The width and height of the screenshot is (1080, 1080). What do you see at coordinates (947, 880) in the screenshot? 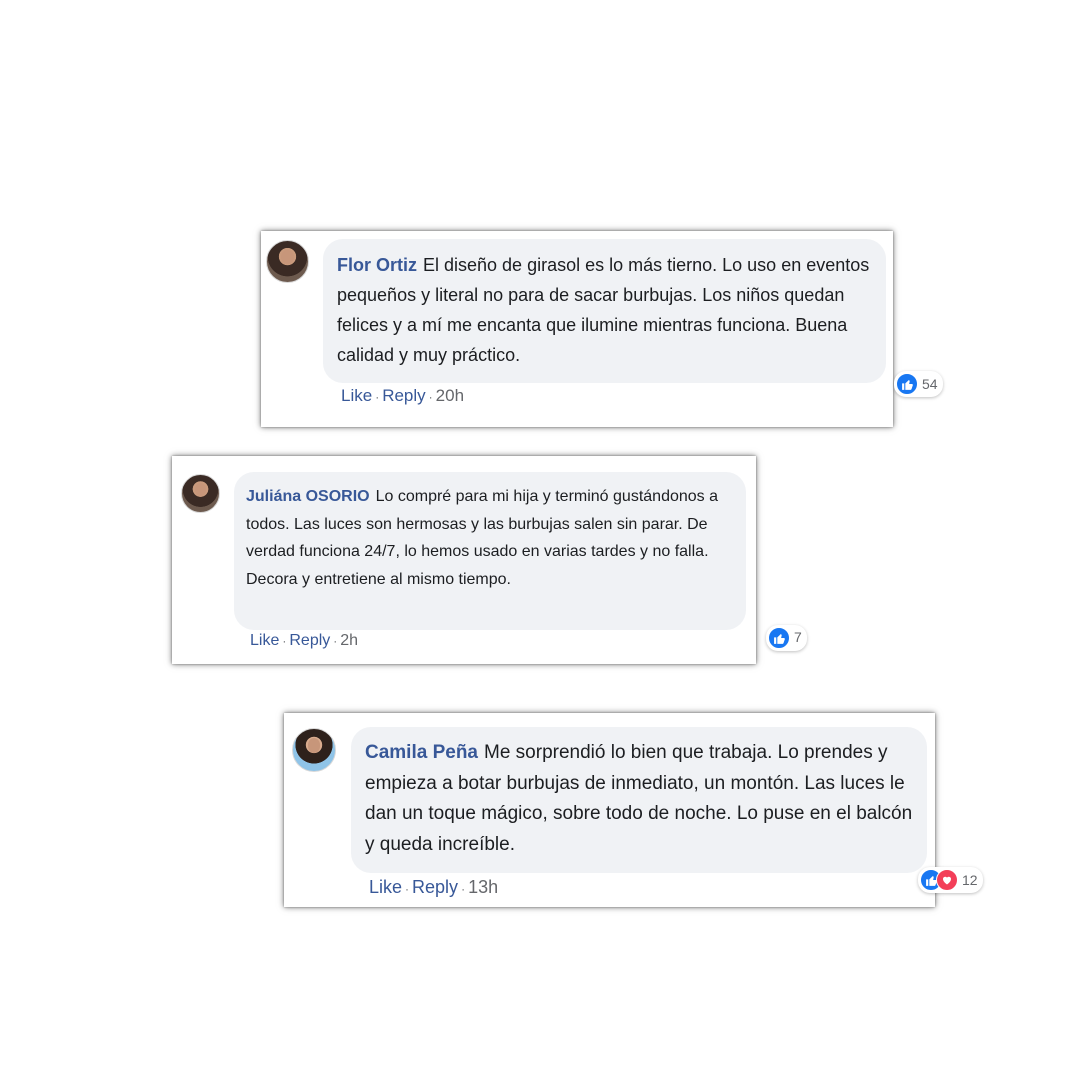
I see `heart-reaction-icon` at bounding box center [947, 880].